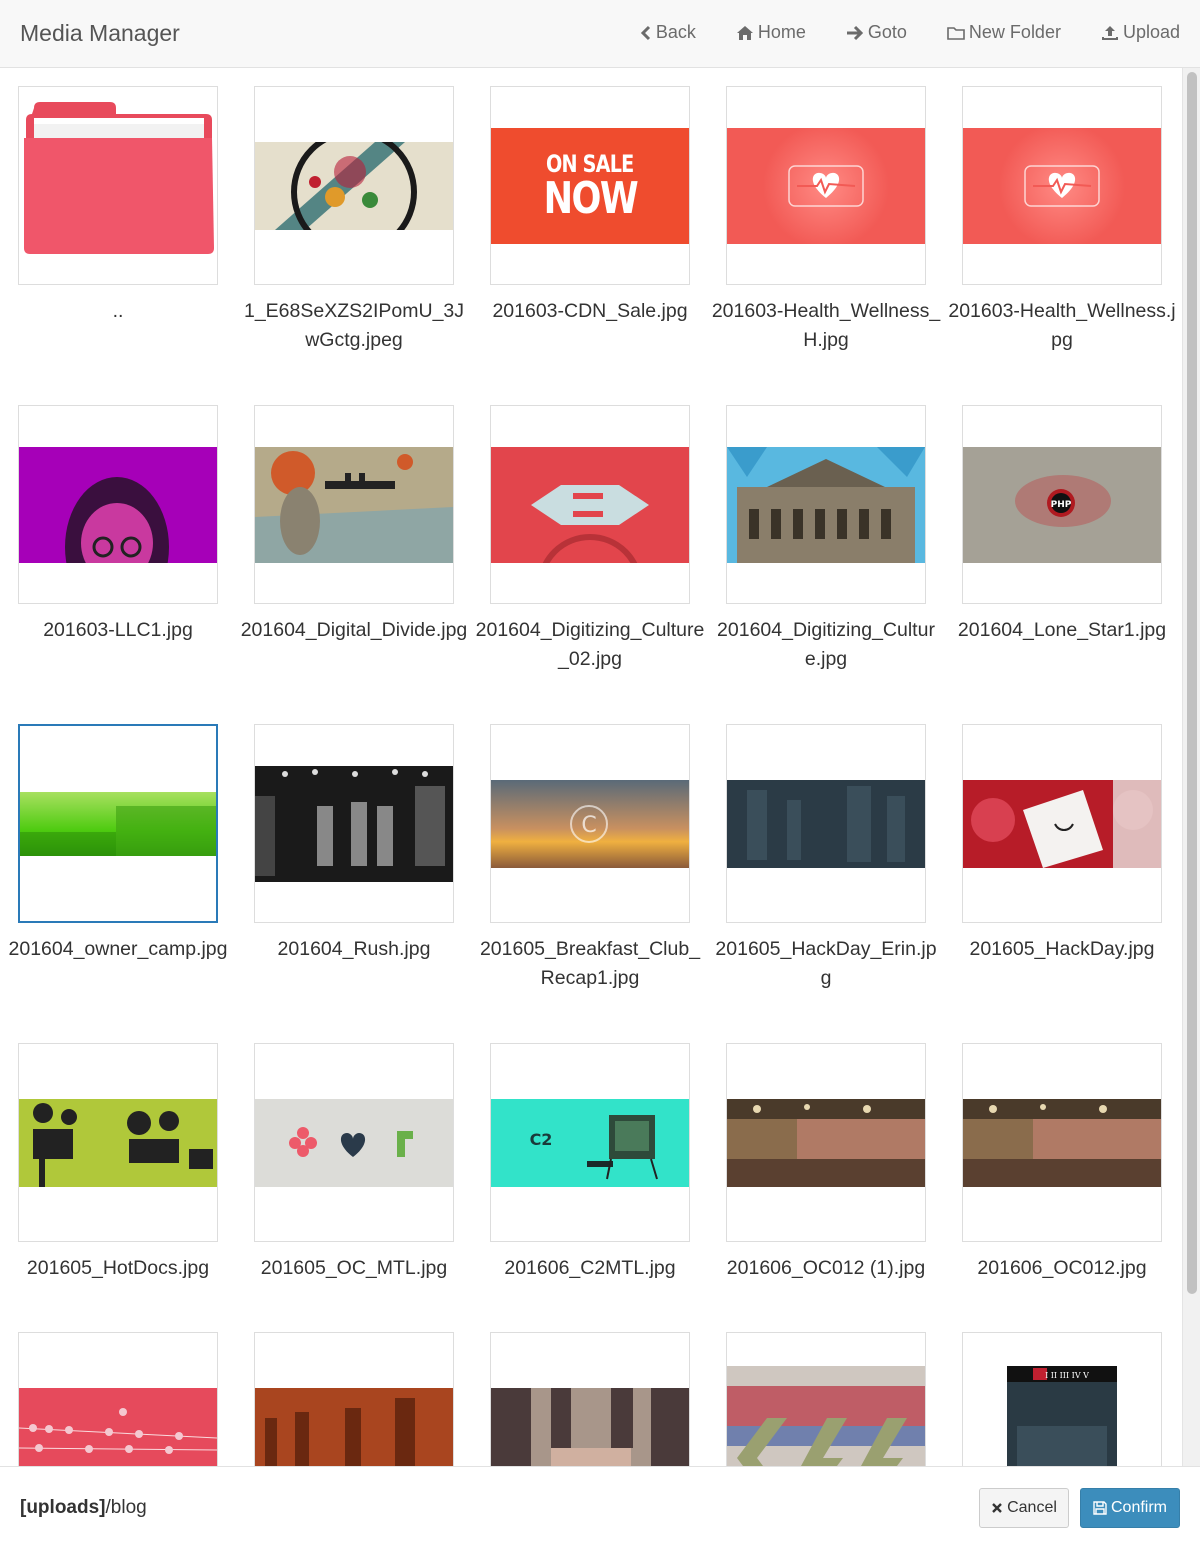  Describe the element at coordinates (118, 311) in the screenshot. I see `file-name: ..` at that location.